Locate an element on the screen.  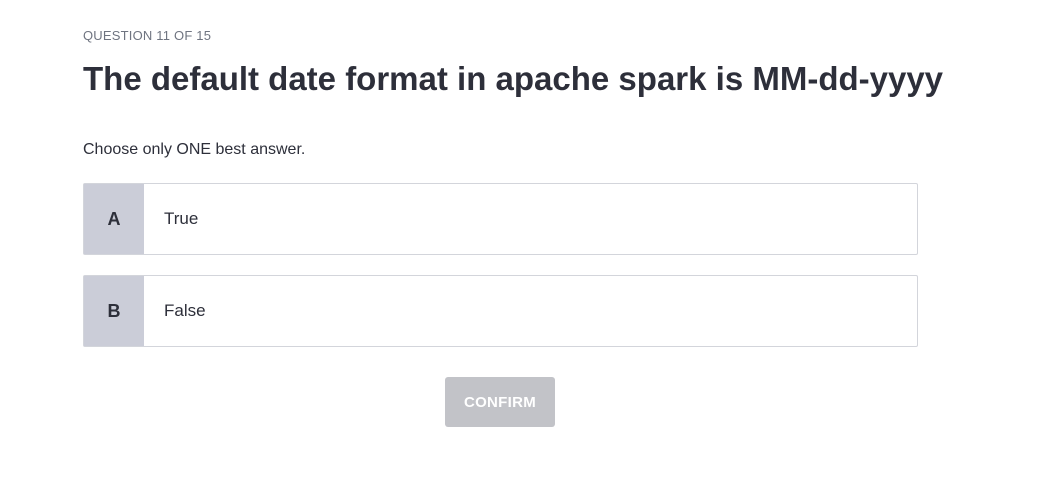
confirm-button: CONFIRM is located at coordinates (500, 402).